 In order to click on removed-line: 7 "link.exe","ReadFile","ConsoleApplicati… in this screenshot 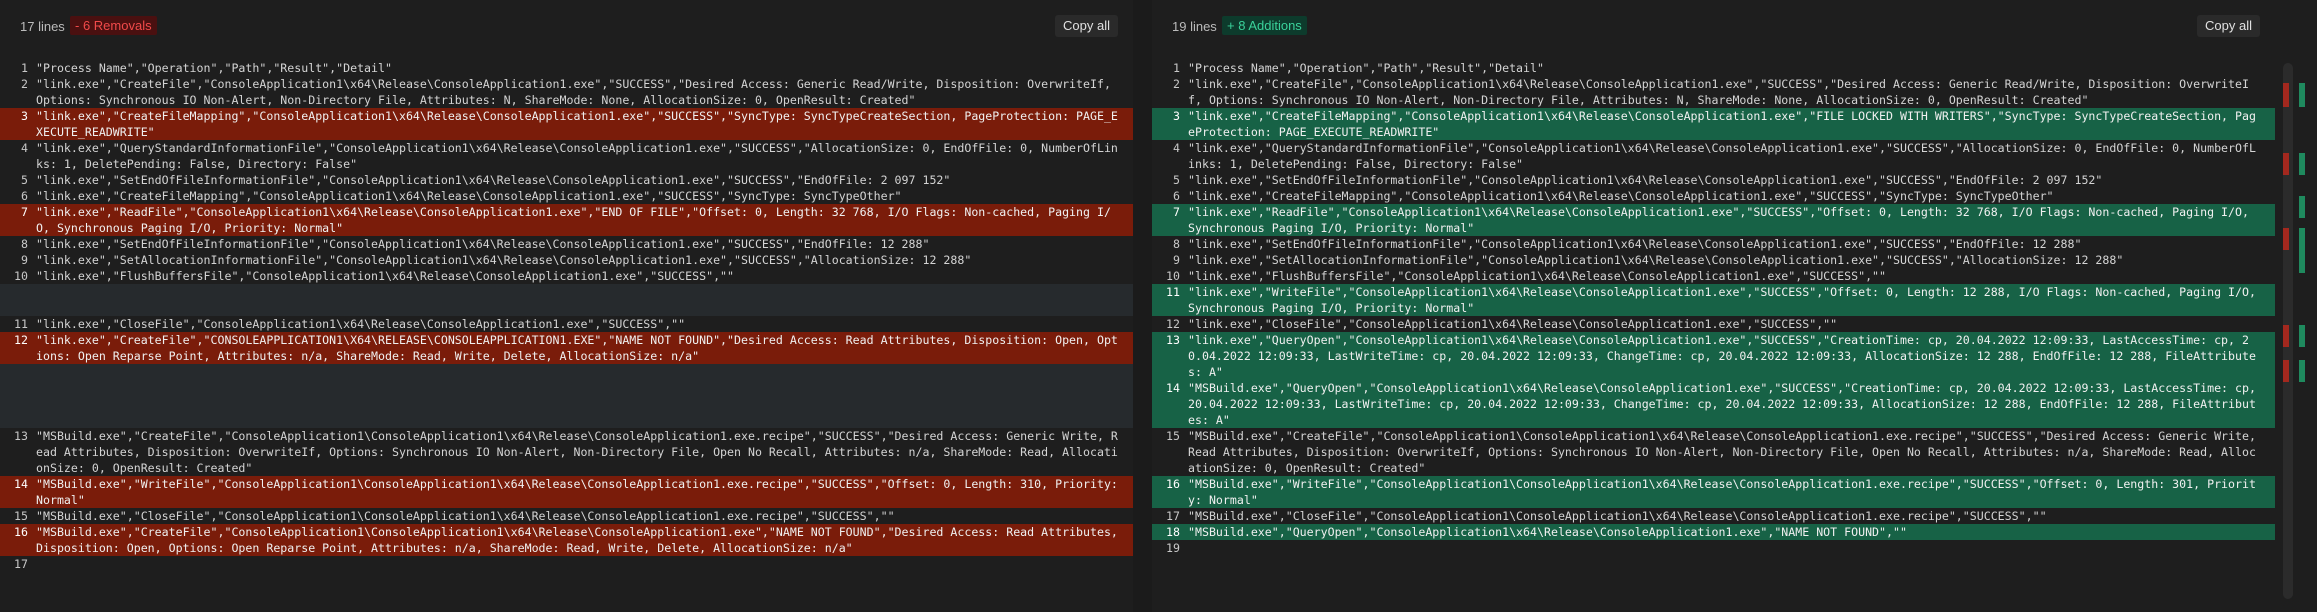, I will do `click(566, 220)`.